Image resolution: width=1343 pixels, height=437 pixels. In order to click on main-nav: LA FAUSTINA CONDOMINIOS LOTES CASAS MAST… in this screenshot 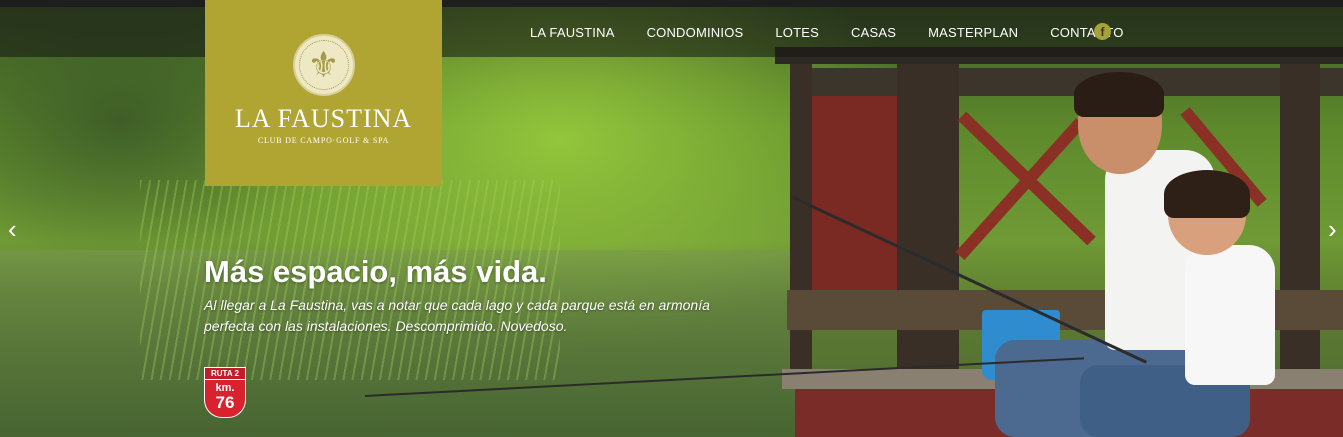, I will do `click(827, 32)`.